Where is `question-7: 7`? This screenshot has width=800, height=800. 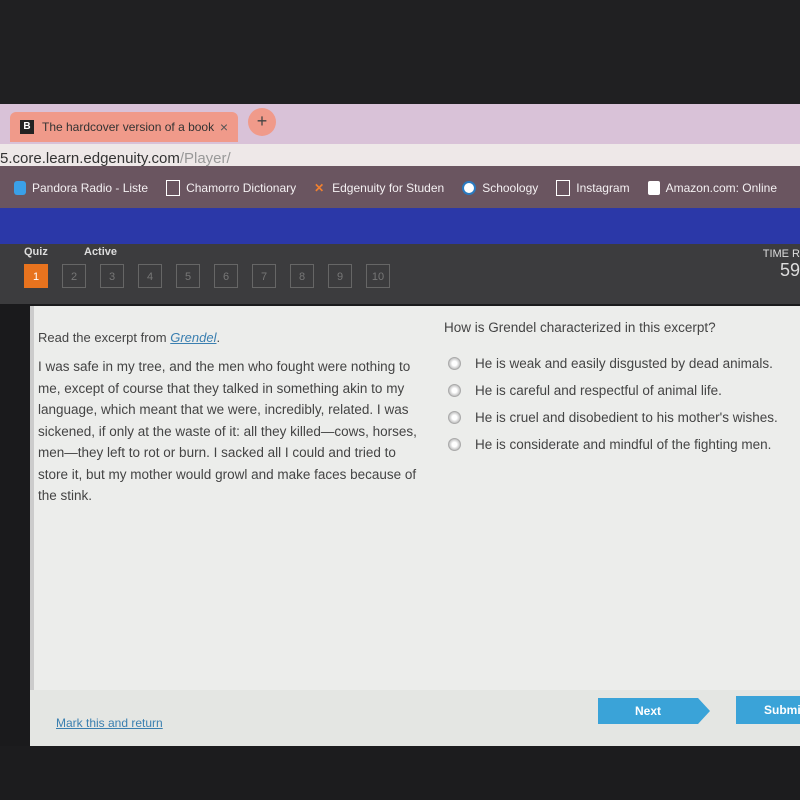
question-7: 7 is located at coordinates (264, 276).